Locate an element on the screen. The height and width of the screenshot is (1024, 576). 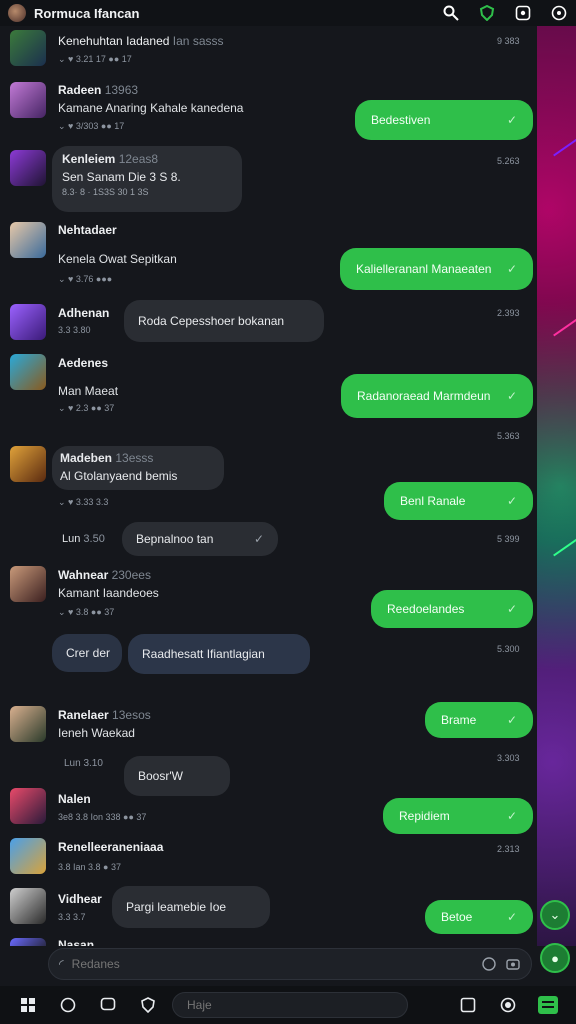
message-time: 5.300 is located at coordinates (508, 649).